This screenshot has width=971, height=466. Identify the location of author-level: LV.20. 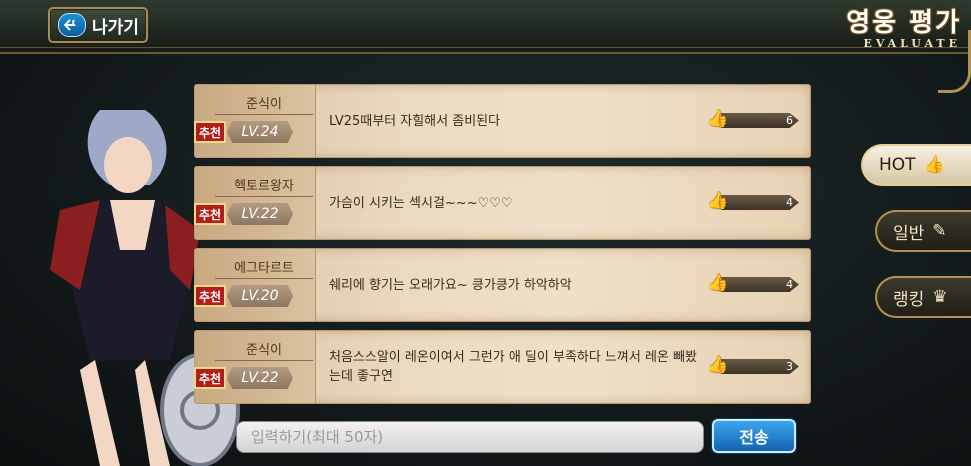
(260, 296).